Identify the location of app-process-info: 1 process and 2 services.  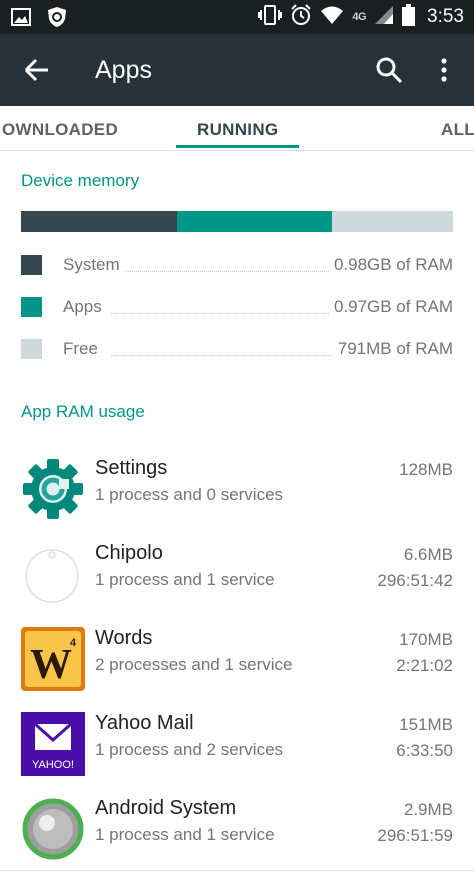
(189, 749).